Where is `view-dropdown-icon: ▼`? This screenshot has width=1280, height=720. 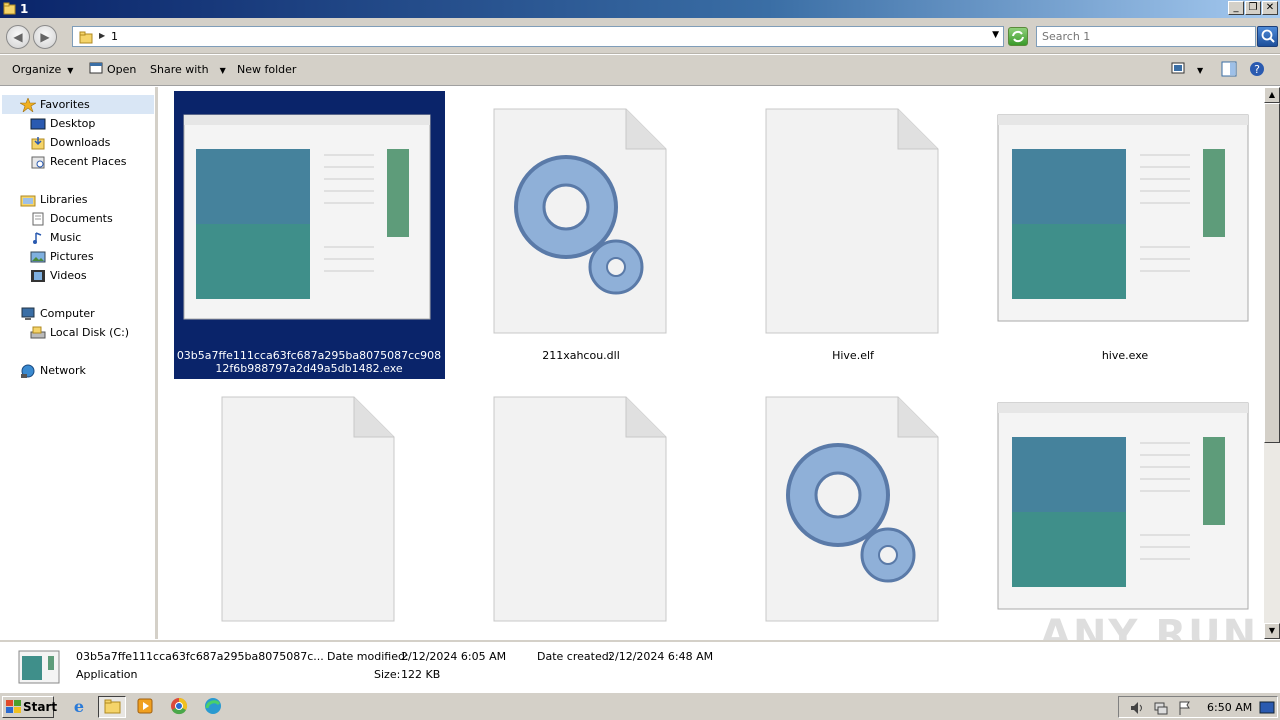 view-dropdown-icon: ▼ is located at coordinates (1200, 70).